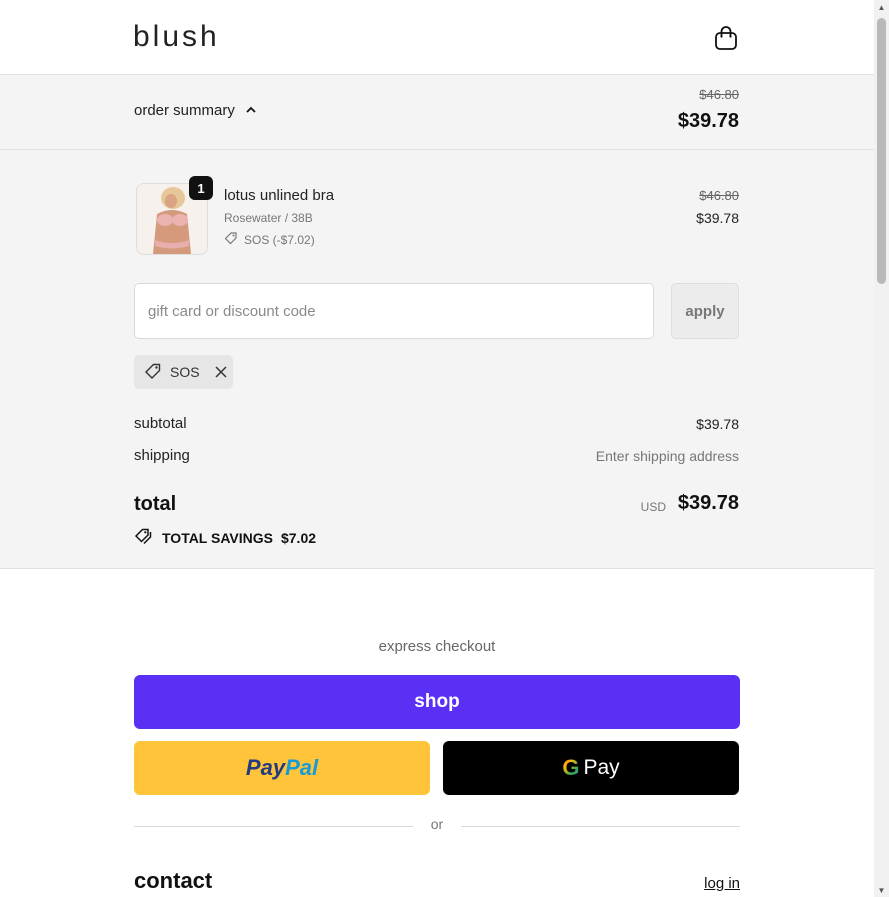 This screenshot has width=889, height=897. Describe the element at coordinates (144, 537) in the screenshot. I see `tags-icon` at that location.